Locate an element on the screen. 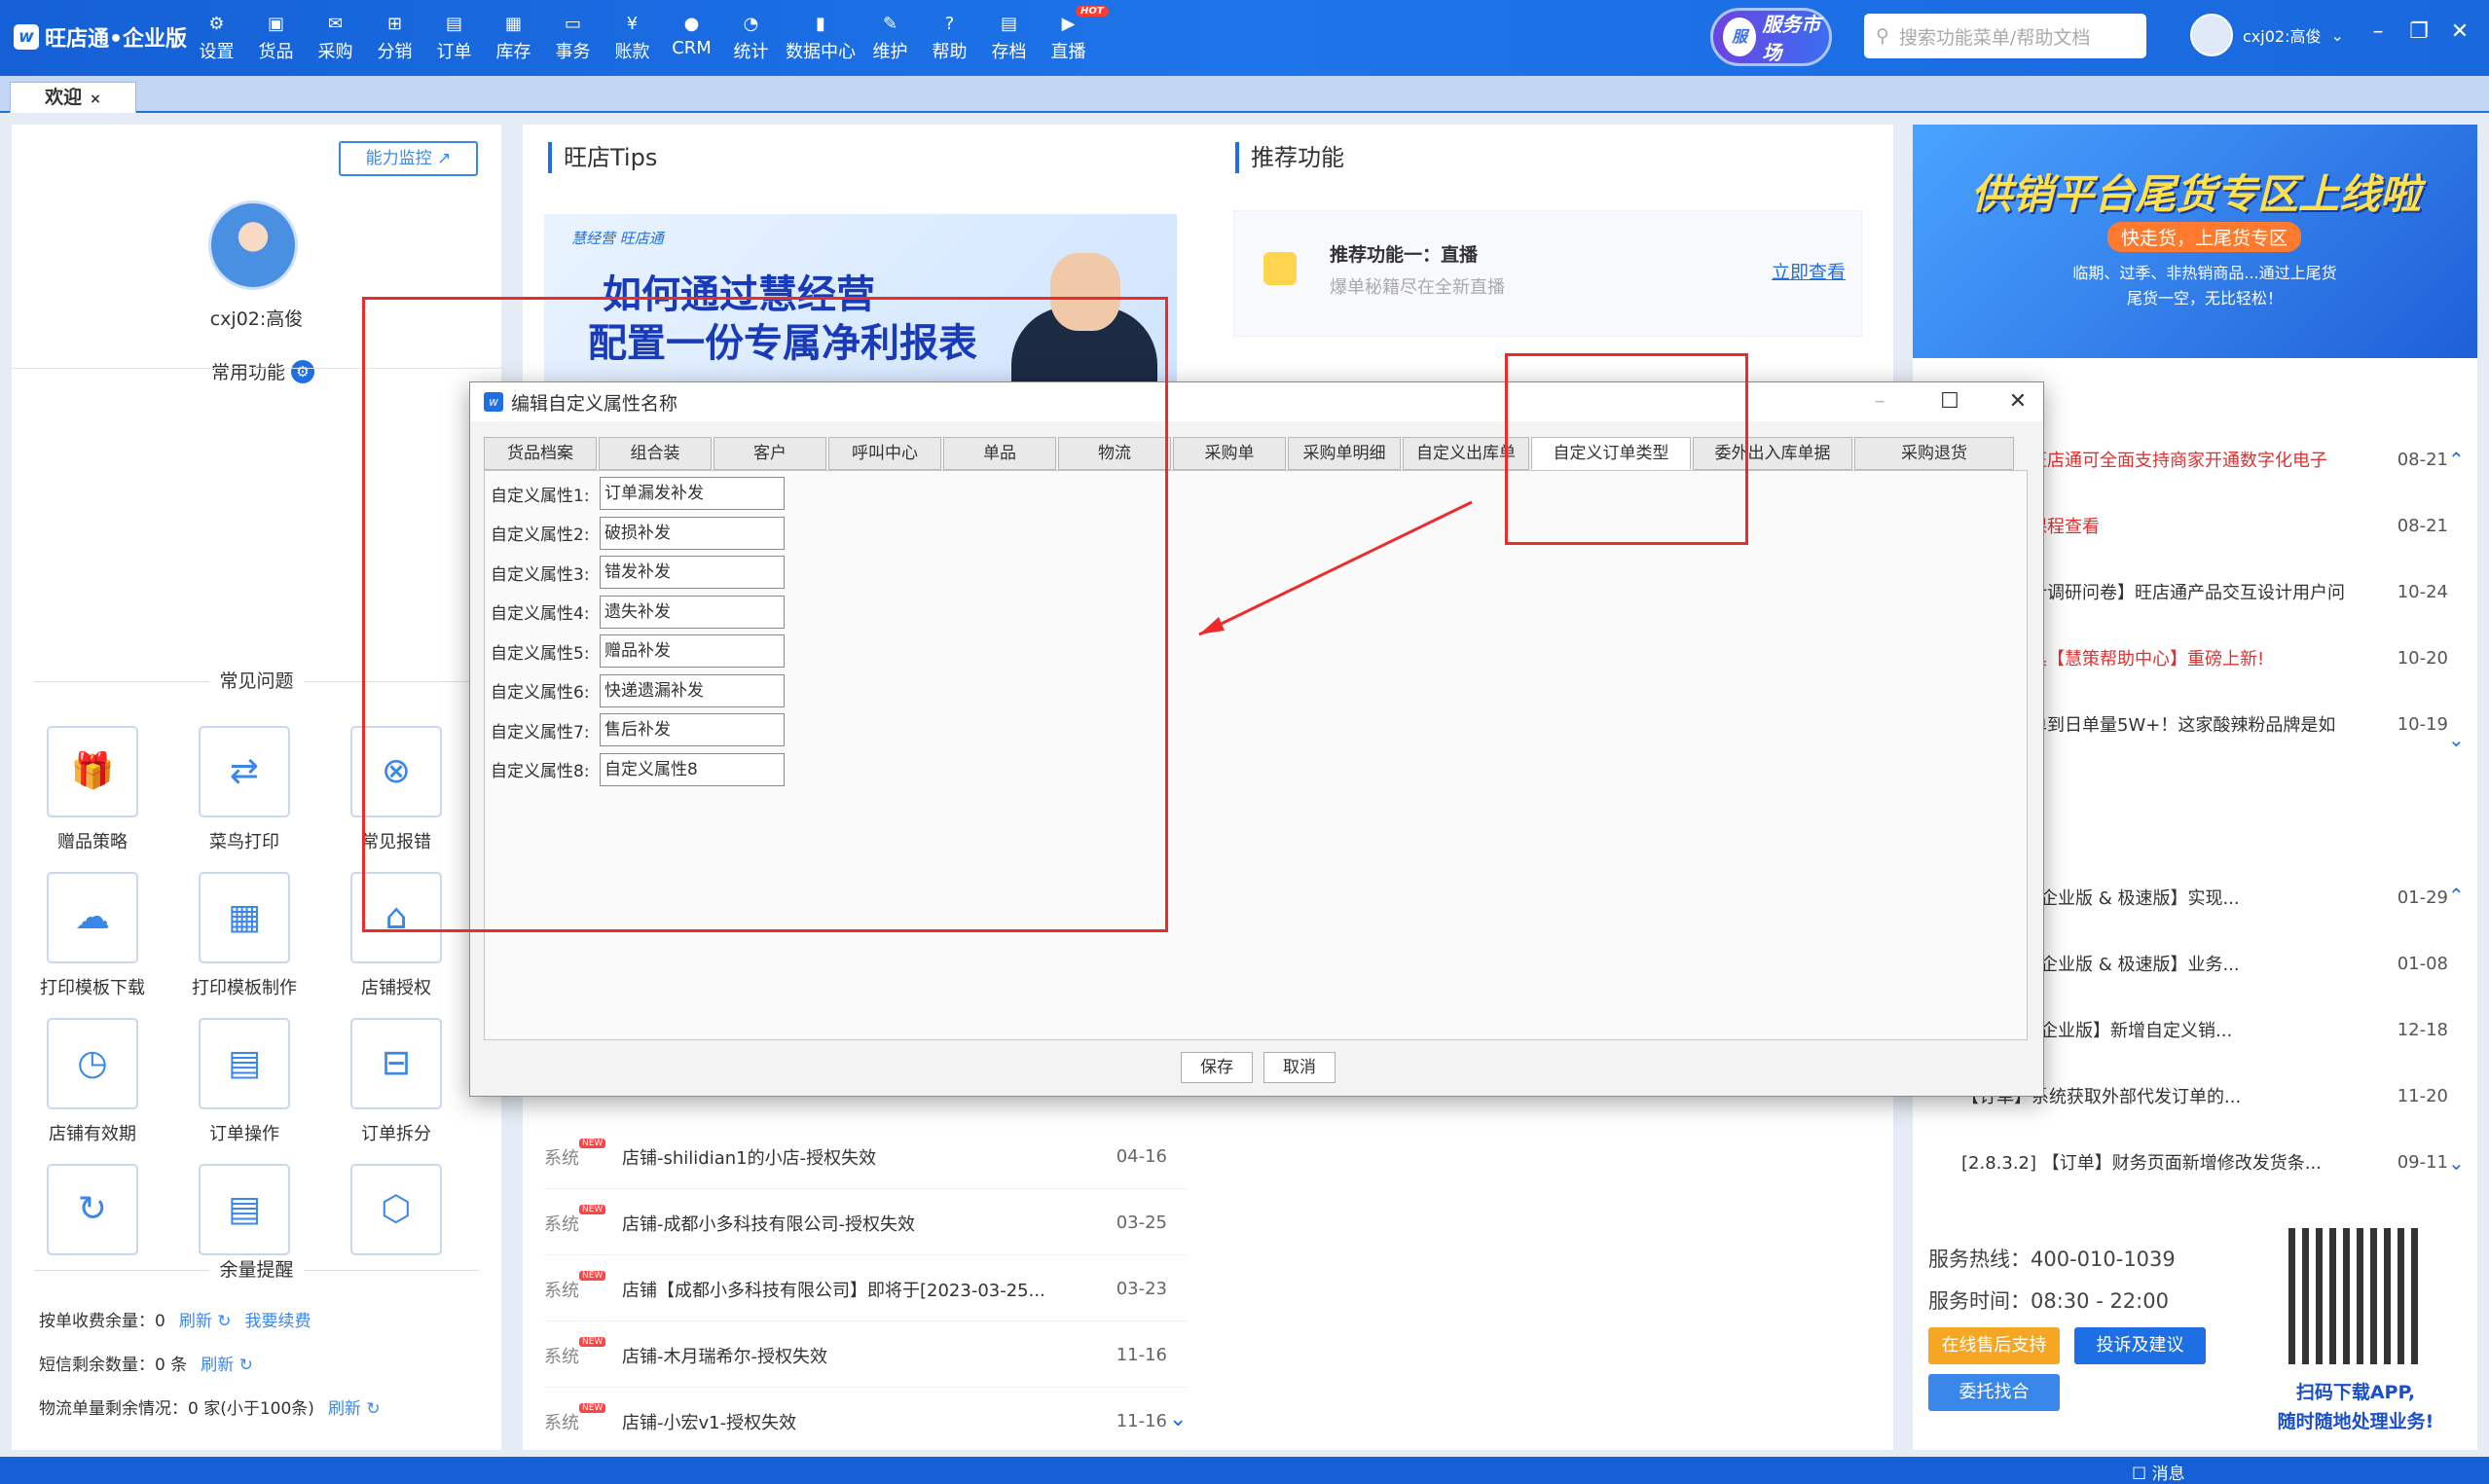  faq-tile-7: ▤ is located at coordinates (244, 1063).